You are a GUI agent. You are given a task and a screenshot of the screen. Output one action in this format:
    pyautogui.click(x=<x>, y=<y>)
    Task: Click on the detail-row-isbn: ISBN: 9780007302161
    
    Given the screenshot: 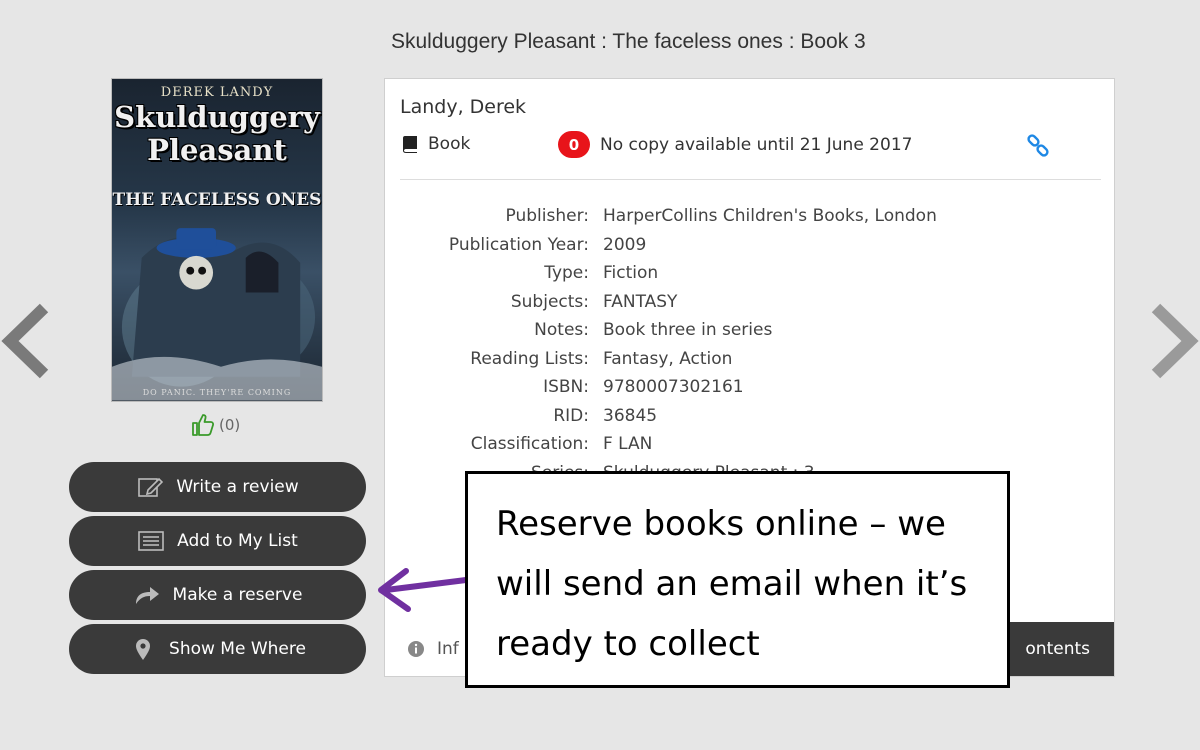 What is the action you would take?
    pyautogui.click(x=742, y=387)
    